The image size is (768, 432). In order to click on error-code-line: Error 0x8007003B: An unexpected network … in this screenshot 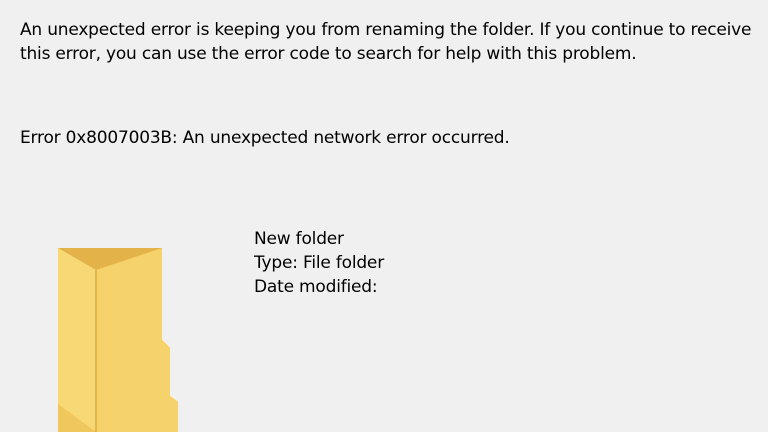, I will do `click(265, 138)`.